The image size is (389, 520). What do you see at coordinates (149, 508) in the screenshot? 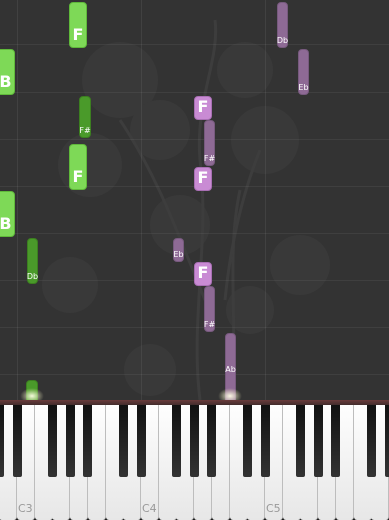
I see `octave-label-c4: C4` at bounding box center [149, 508].